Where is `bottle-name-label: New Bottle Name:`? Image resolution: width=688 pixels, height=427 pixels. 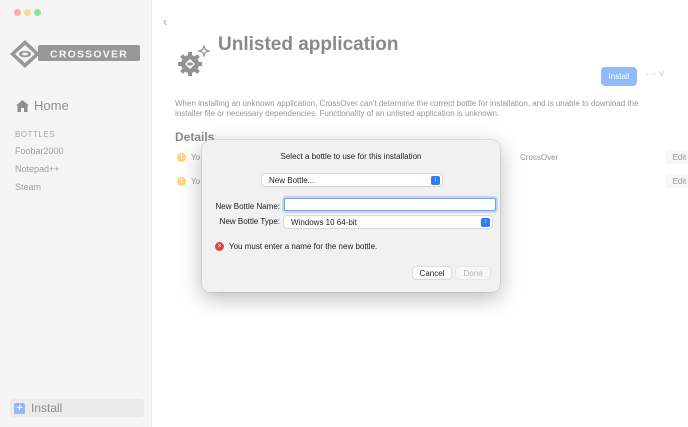
bottle-name-label: New Bottle Name: is located at coordinates (247, 206).